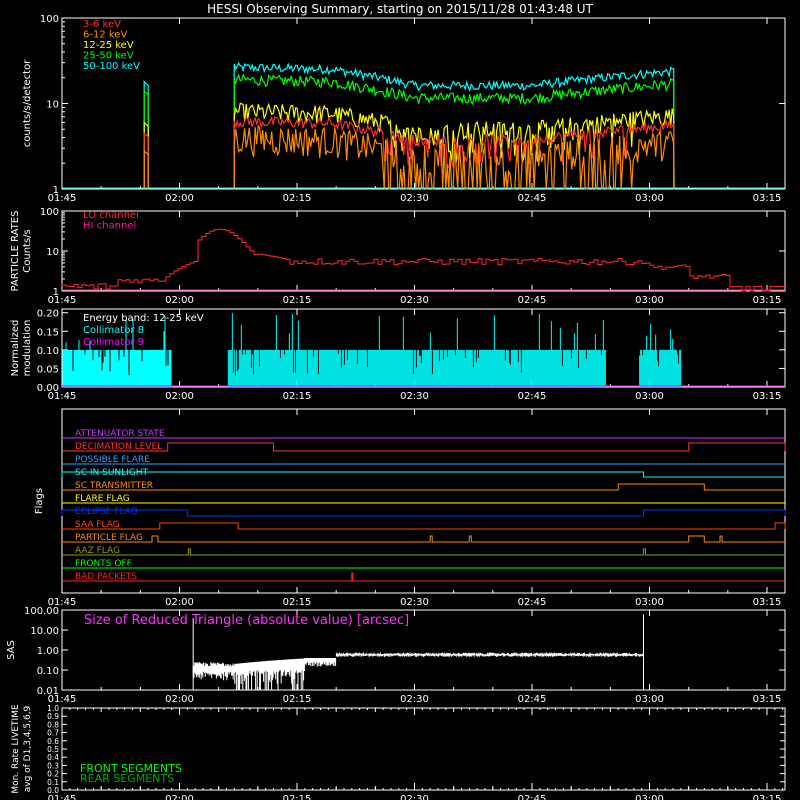 This screenshot has height=800, width=800. I want to click on series-sas-triangle, so click(418, 671).